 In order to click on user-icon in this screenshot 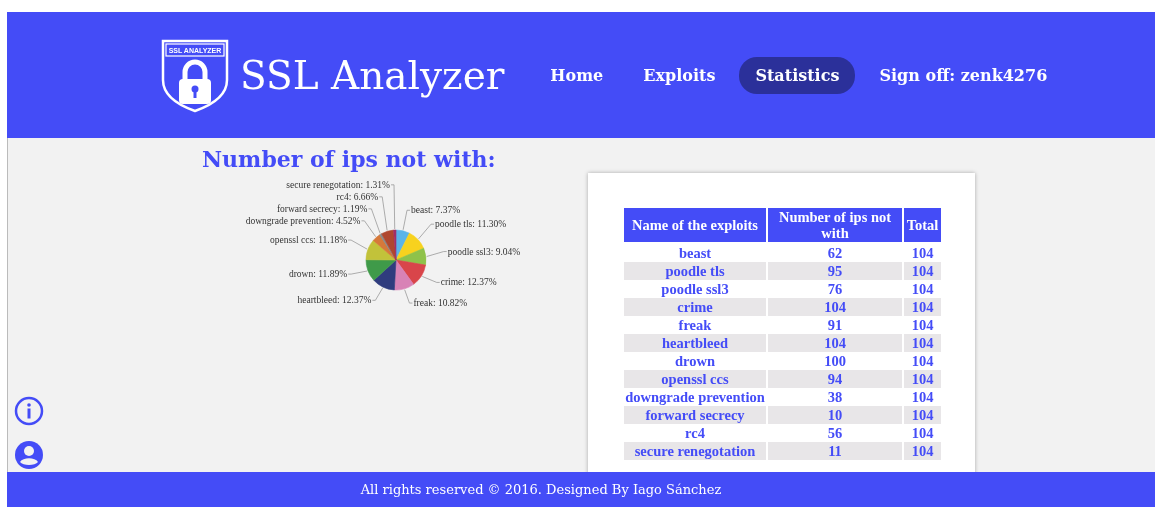, I will do `click(29, 455)`.